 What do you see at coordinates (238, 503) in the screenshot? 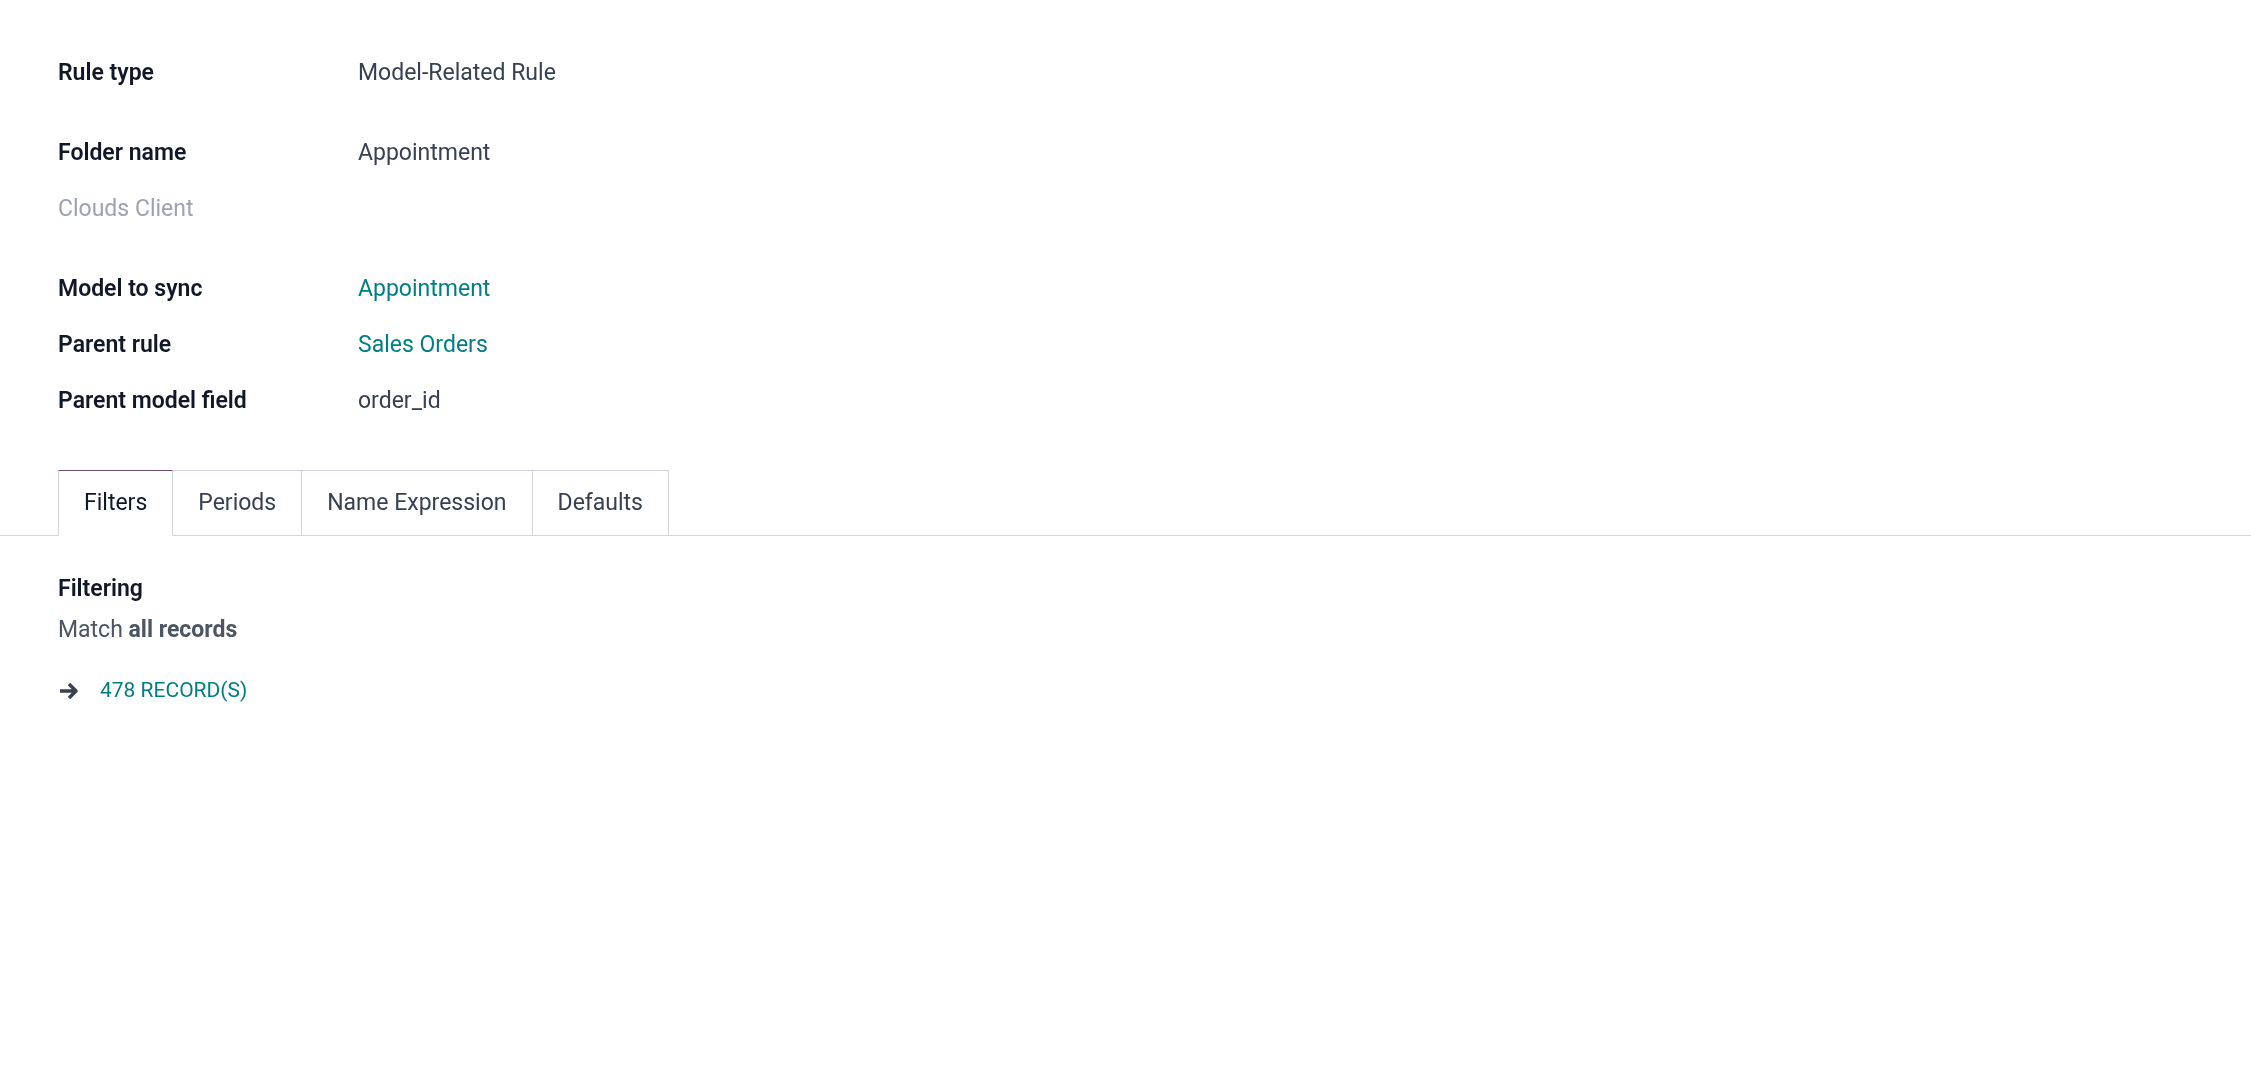
I see `tab: Periods` at bounding box center [238, 503].